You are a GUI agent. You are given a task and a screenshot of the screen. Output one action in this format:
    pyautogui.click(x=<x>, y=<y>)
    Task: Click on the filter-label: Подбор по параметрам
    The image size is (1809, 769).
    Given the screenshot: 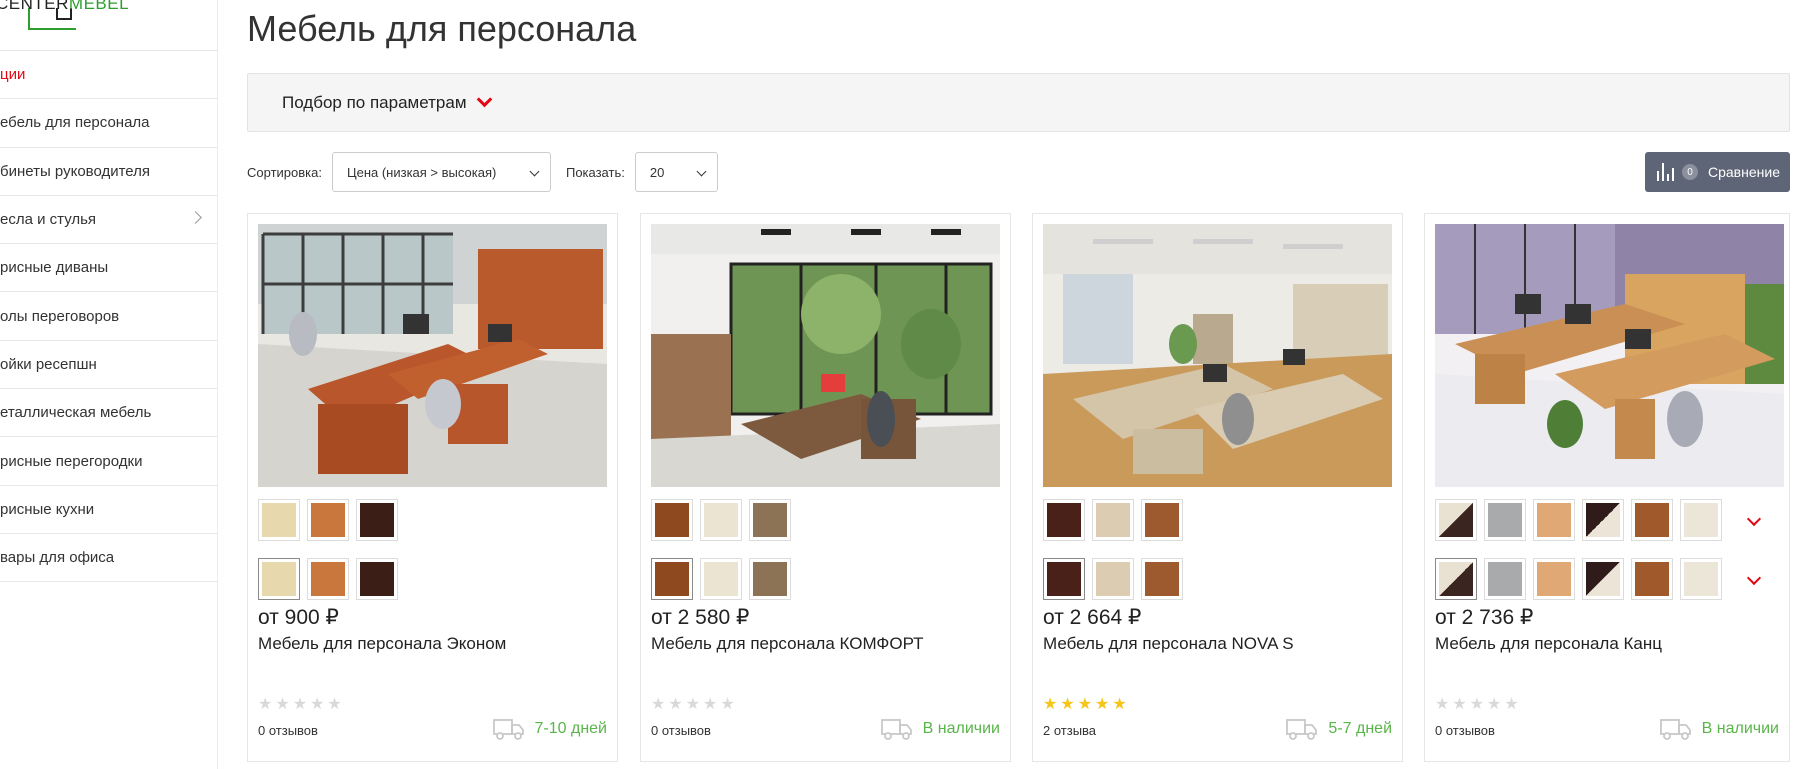 What is the action you would take?
    pyautogui.click(x=374, y=102)
    